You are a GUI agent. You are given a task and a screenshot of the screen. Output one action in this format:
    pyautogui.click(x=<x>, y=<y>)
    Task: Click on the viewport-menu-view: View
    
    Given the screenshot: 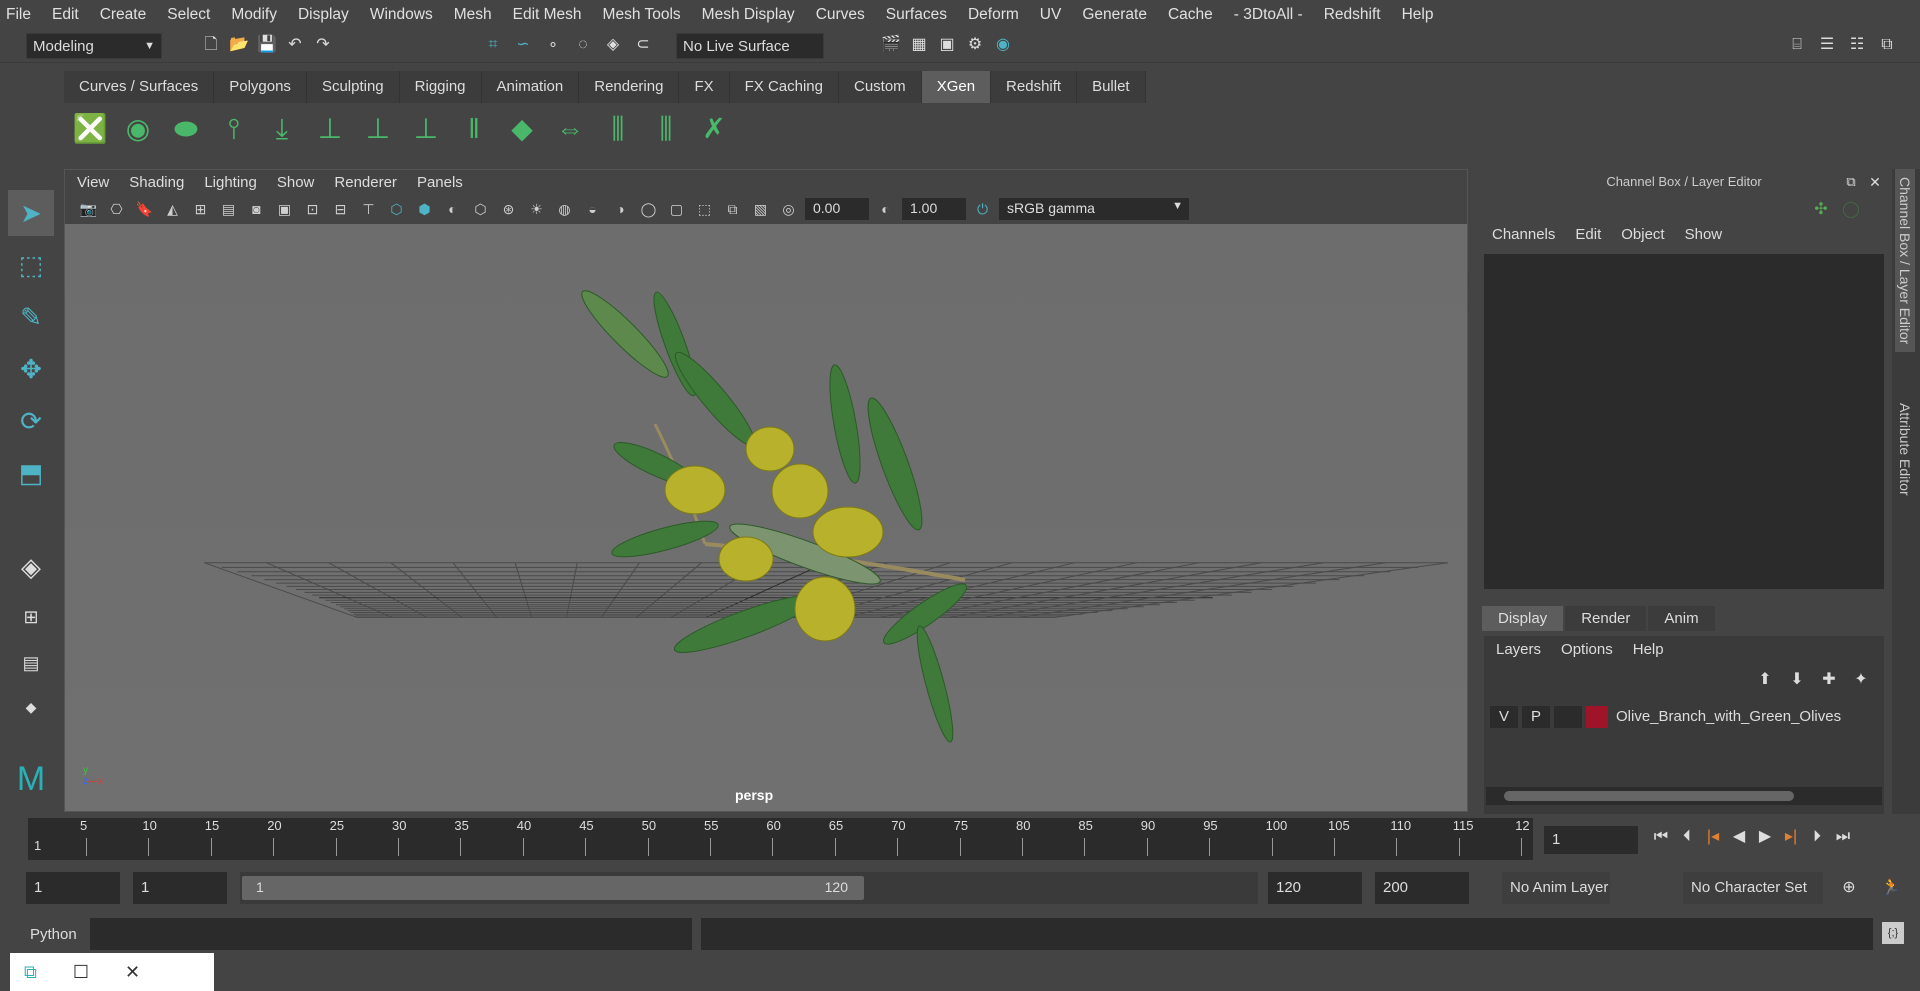 What is the action you would take?
    pyautogui.click(x=93, y=182)
    